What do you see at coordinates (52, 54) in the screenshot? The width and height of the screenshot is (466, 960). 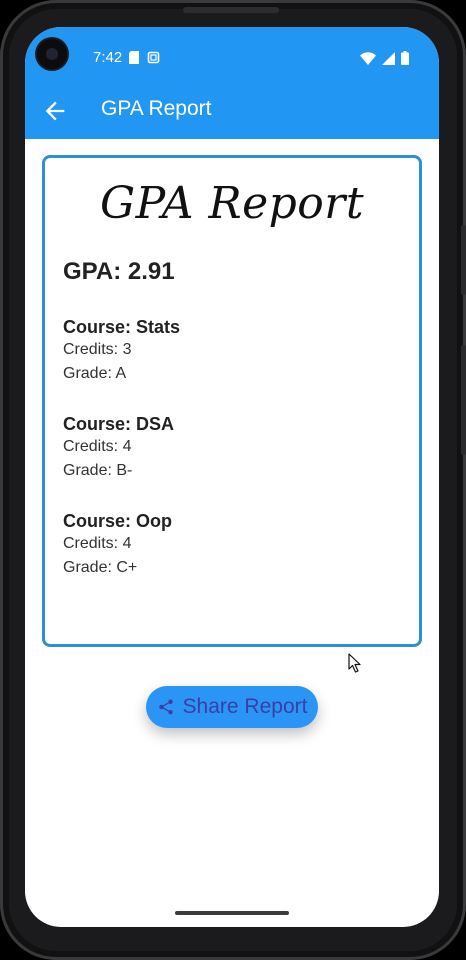 I see `front-camera` at bounding box center [52, 54].